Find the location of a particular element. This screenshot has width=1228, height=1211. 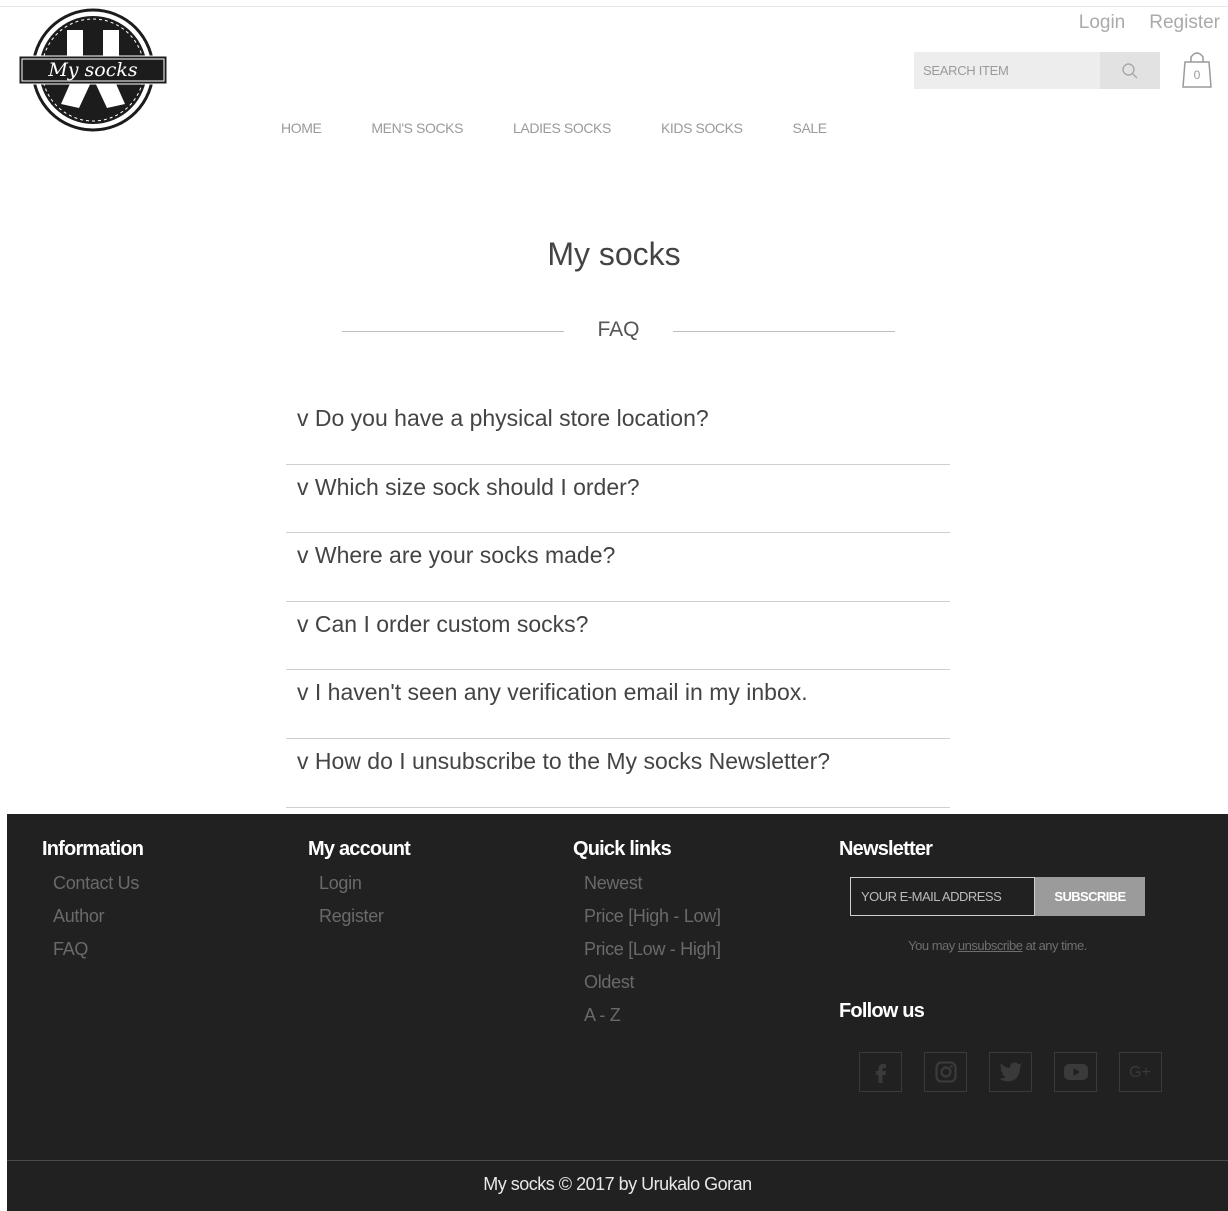

footer-information: Information Contact Us Author FAQ is located at coordinates (93, 905).